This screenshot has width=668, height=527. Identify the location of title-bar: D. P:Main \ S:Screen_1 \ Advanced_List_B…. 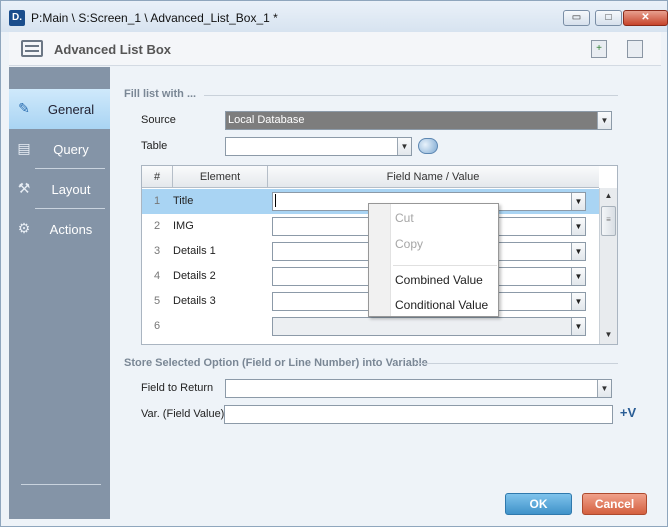
(334, 16).